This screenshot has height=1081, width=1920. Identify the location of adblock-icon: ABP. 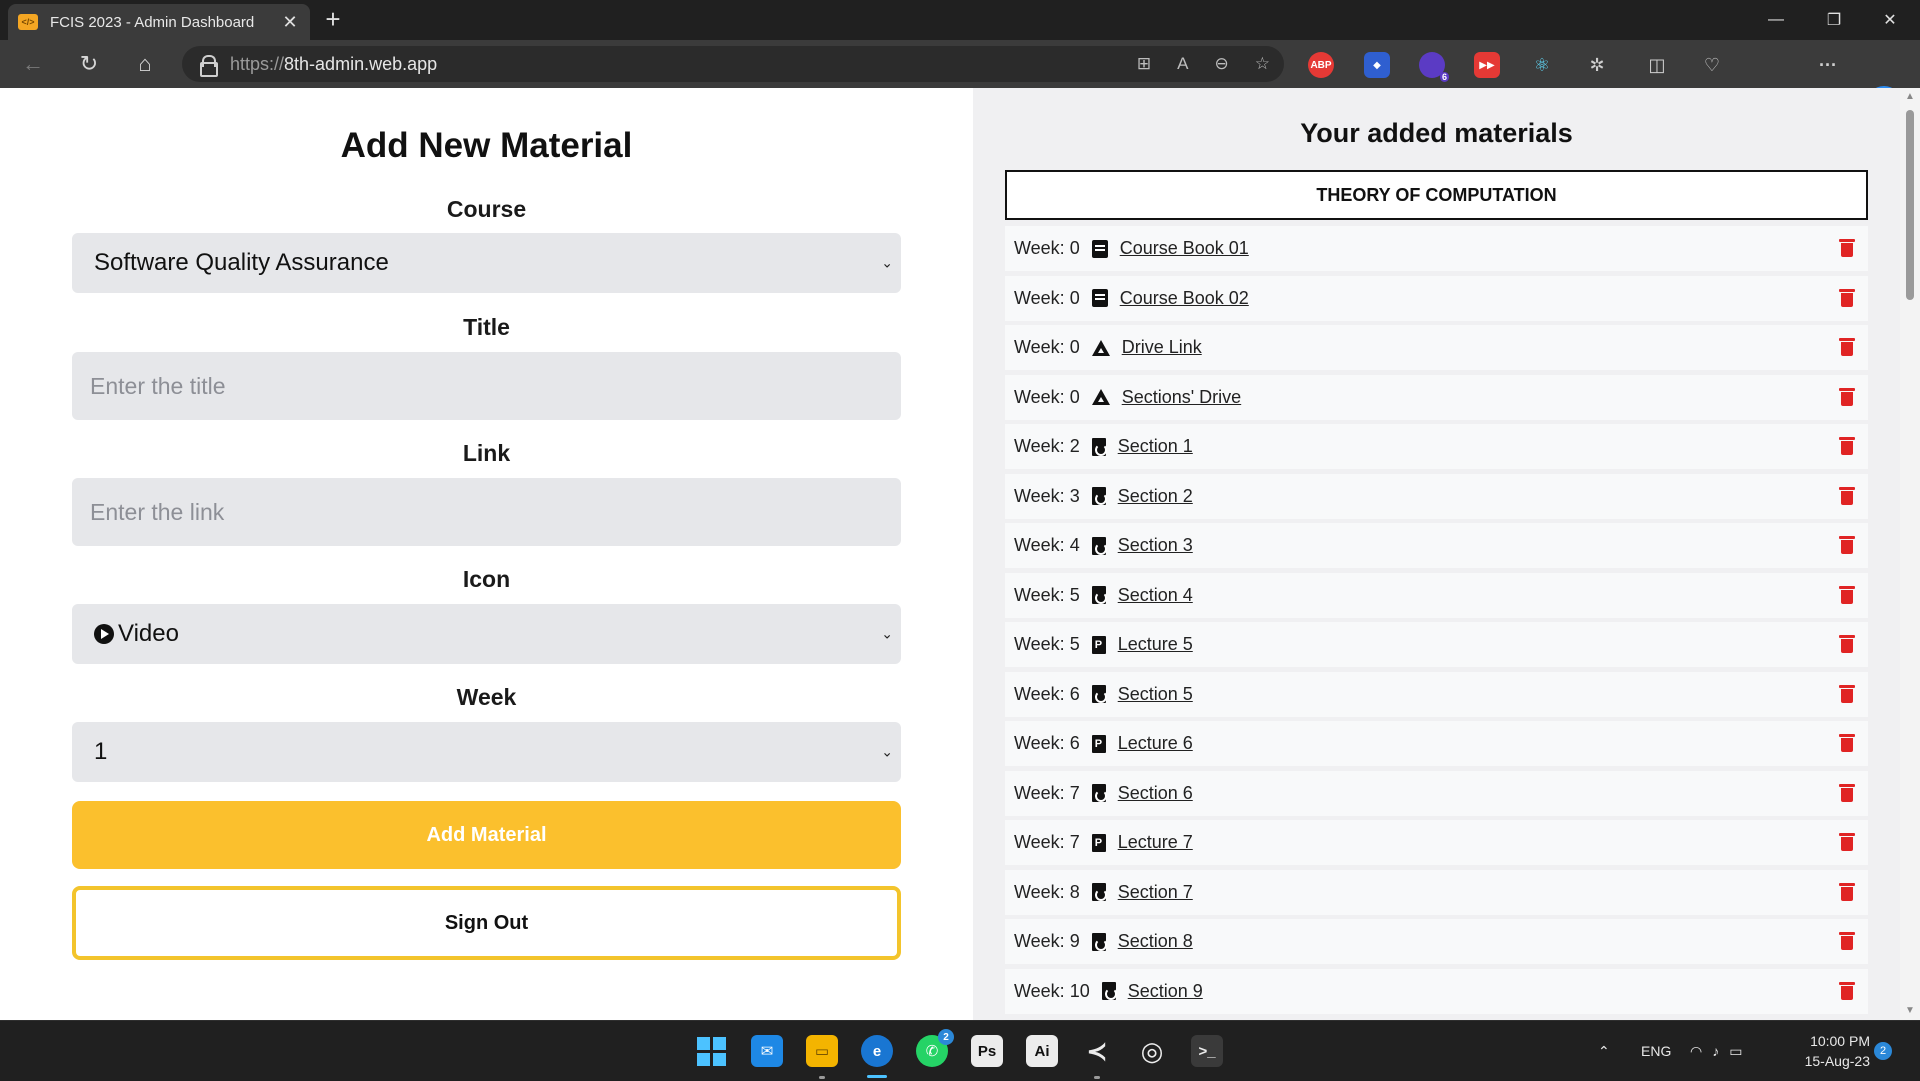
(1321, 65).